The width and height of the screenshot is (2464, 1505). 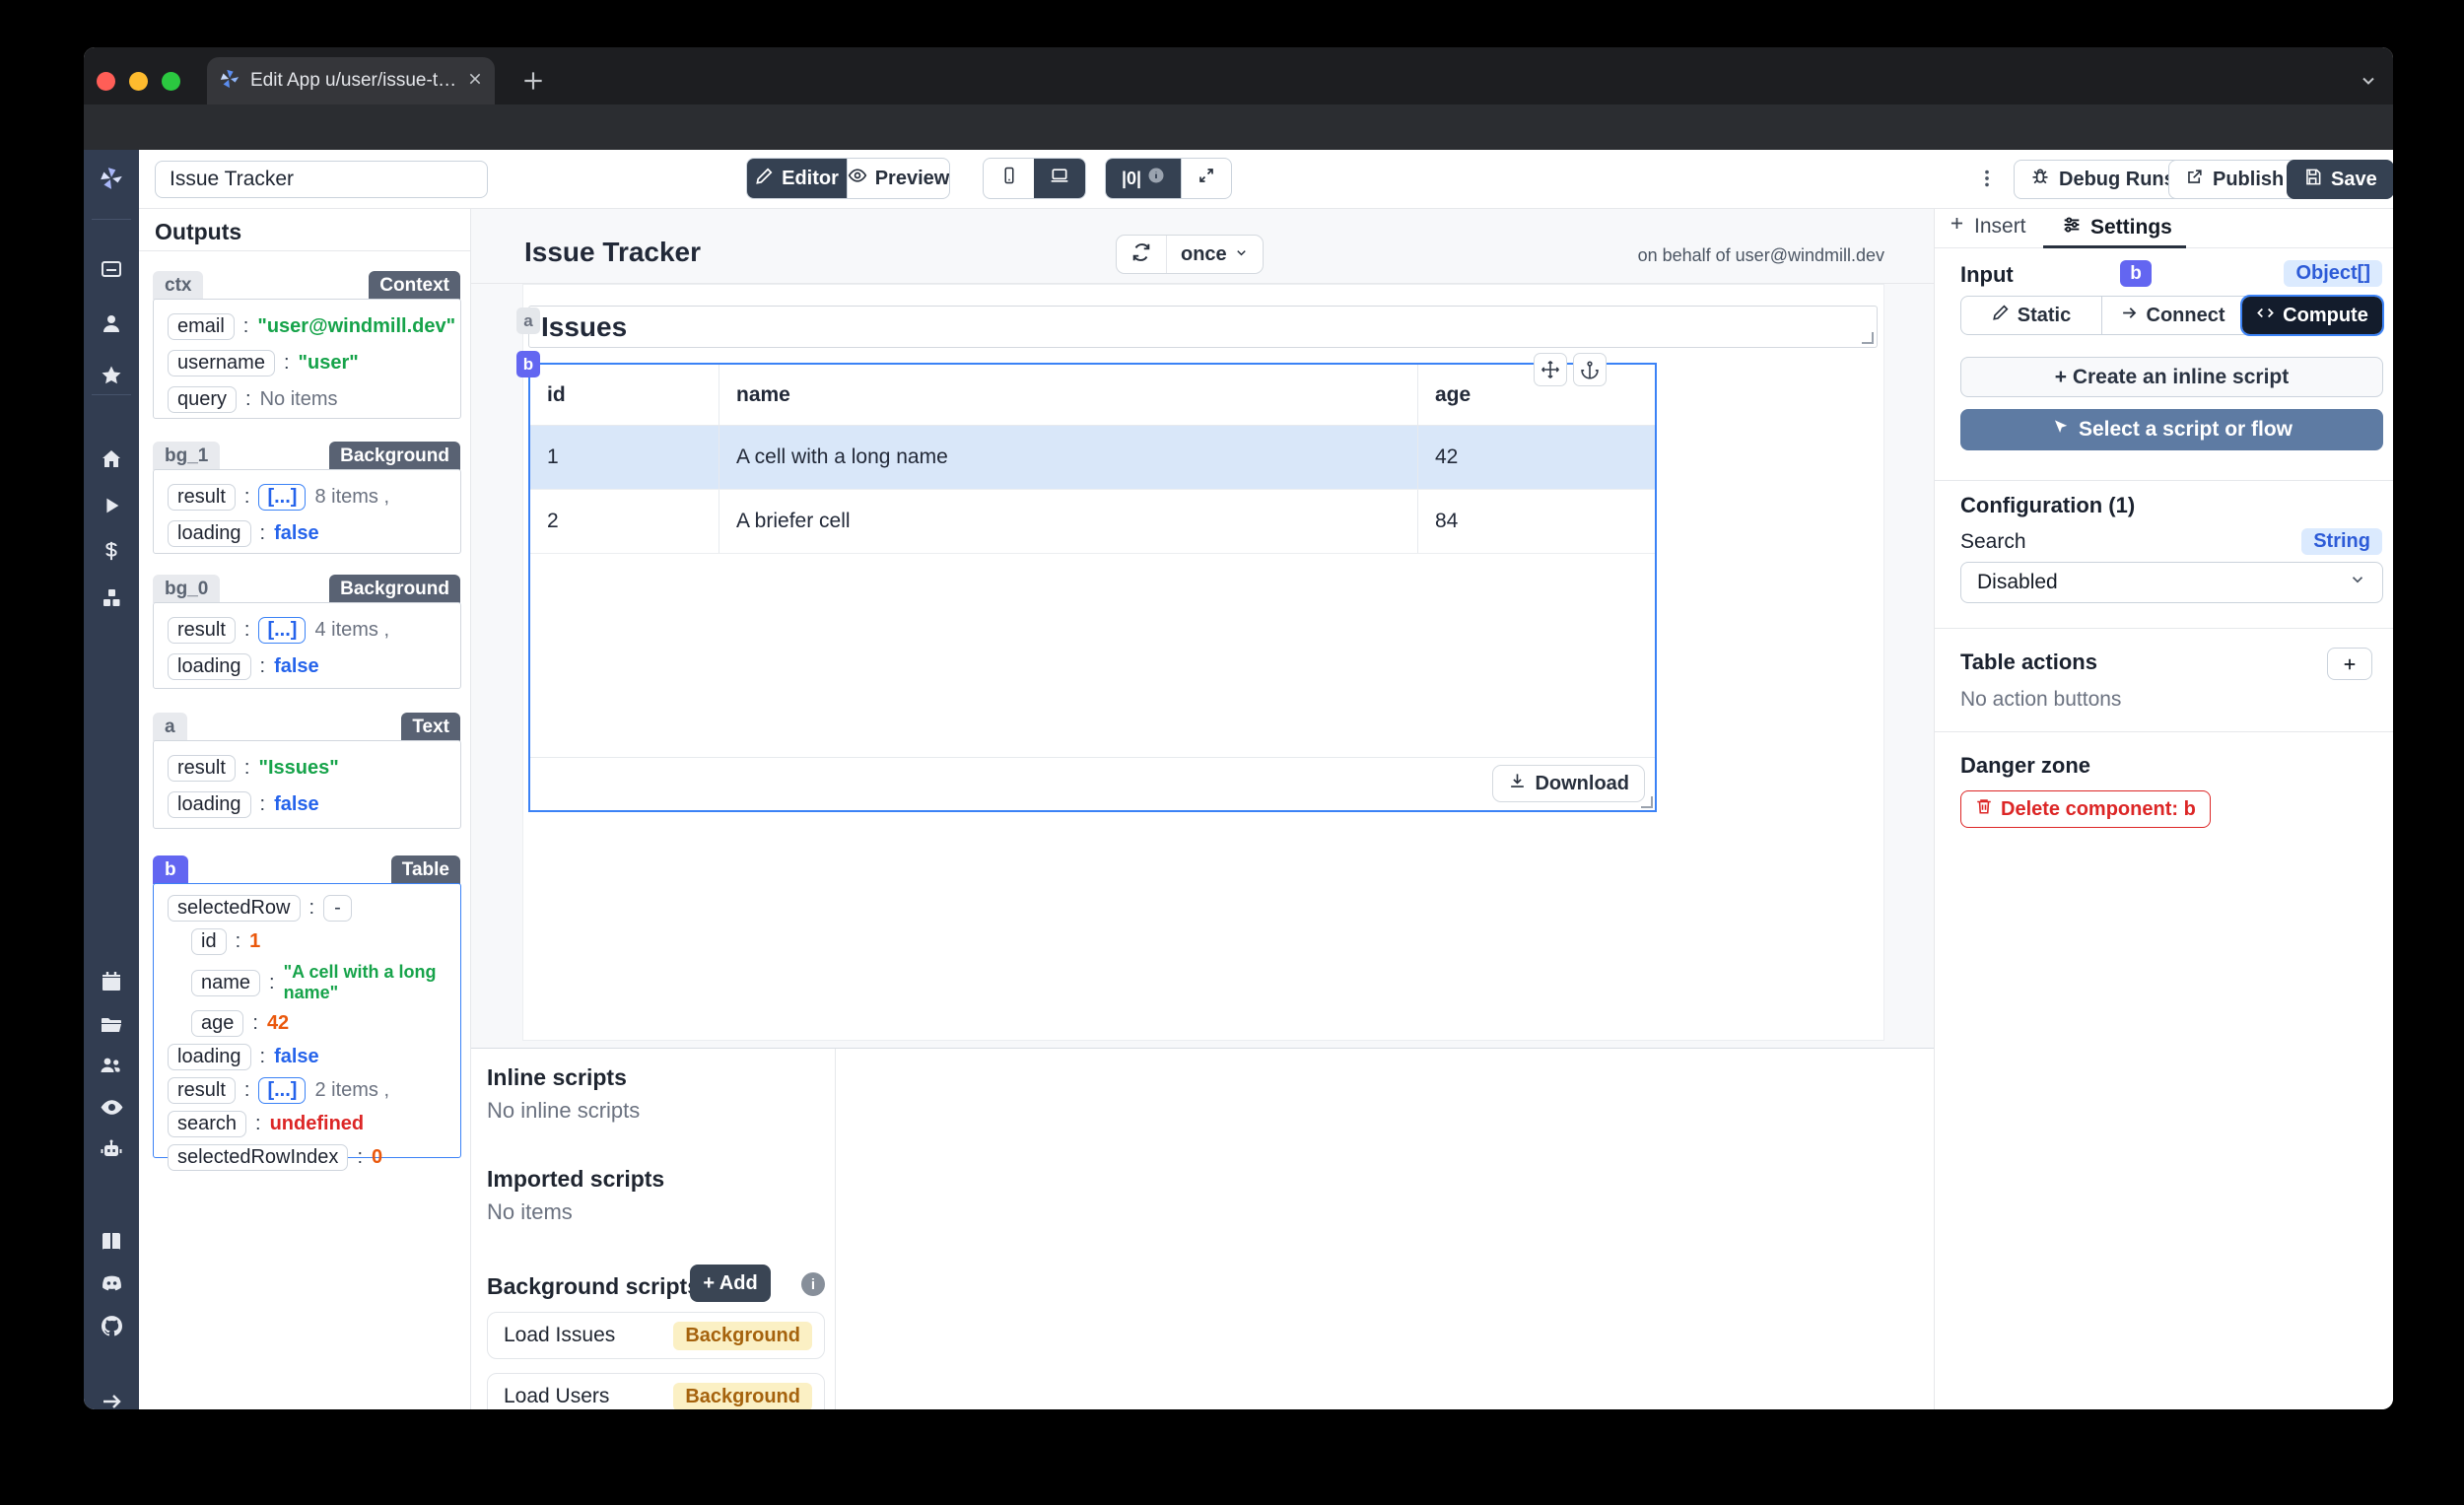 I want to click on select-script-button: Select a script or flow, so click(x=2171, y=429).